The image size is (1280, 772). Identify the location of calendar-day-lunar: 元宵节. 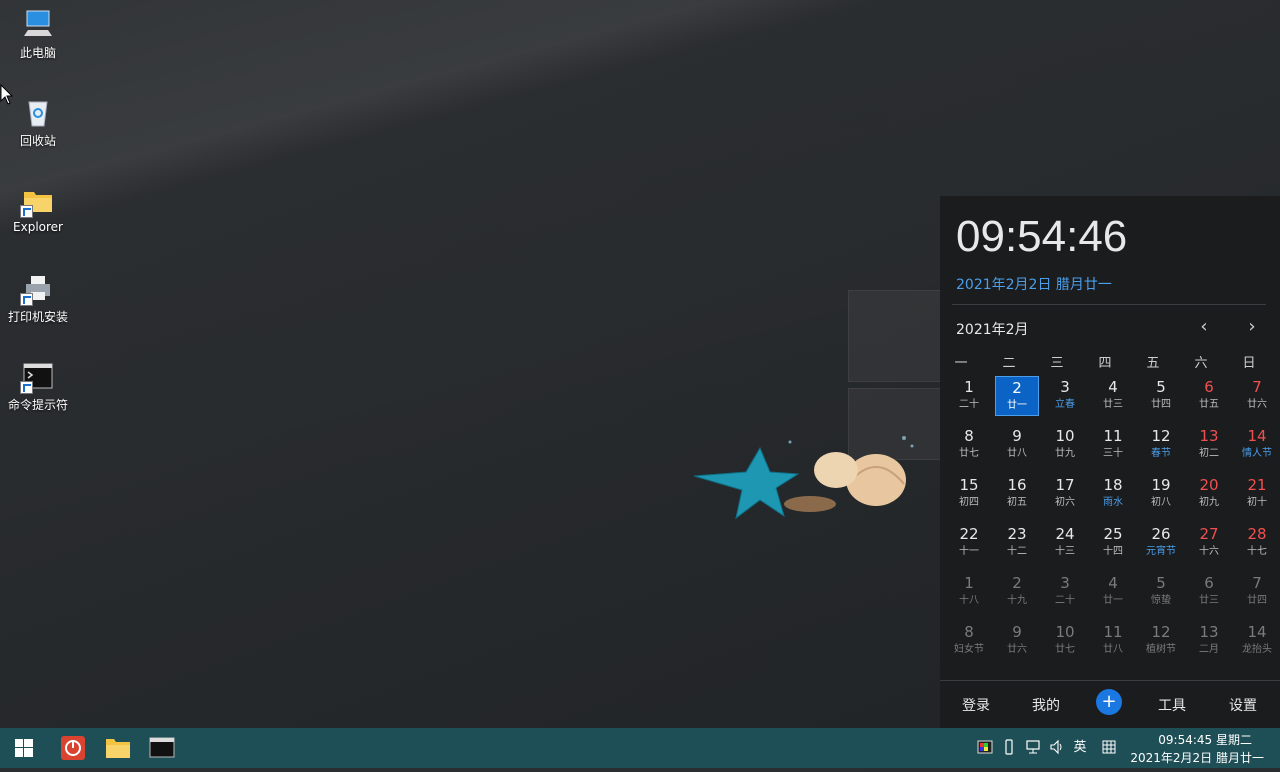
(1161, 551).